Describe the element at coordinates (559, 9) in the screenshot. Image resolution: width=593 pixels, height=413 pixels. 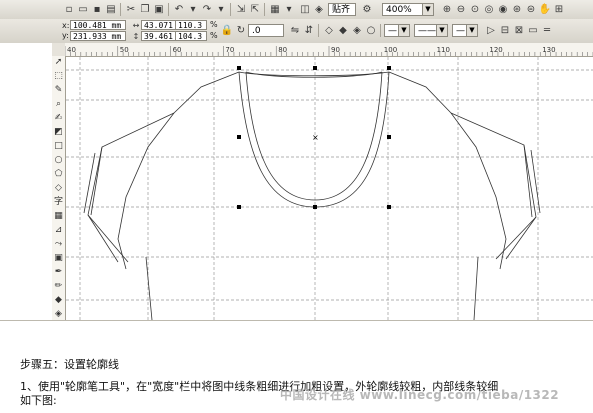
I see `options-icon-2: ⊞` at that location.